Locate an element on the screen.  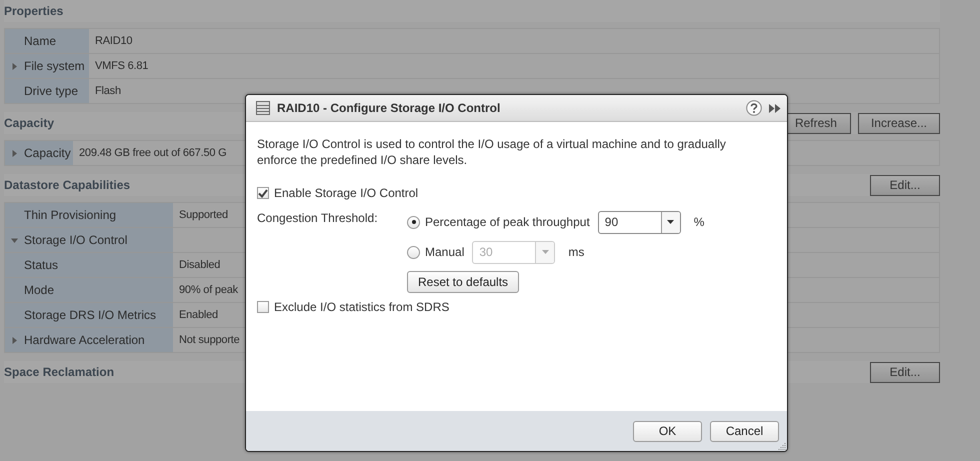
property-label: Mode is located at coordinates (39, 290).